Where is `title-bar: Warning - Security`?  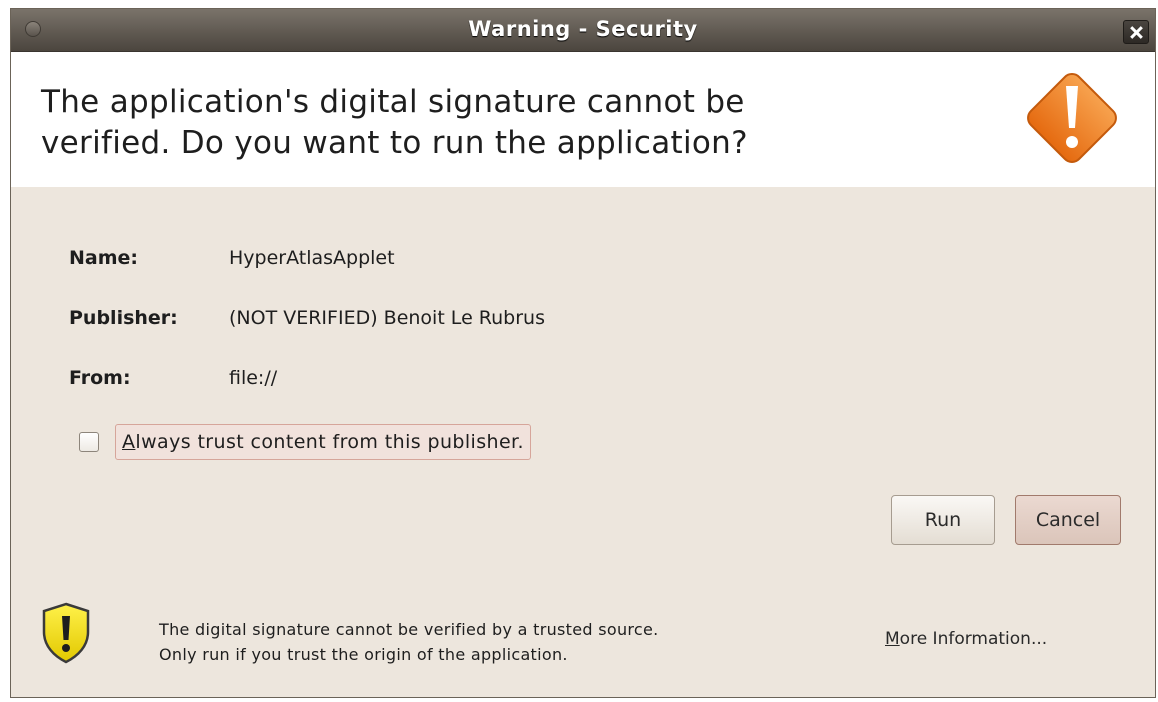
title-bar: Warning - Security is located at coordinates (583, 30).